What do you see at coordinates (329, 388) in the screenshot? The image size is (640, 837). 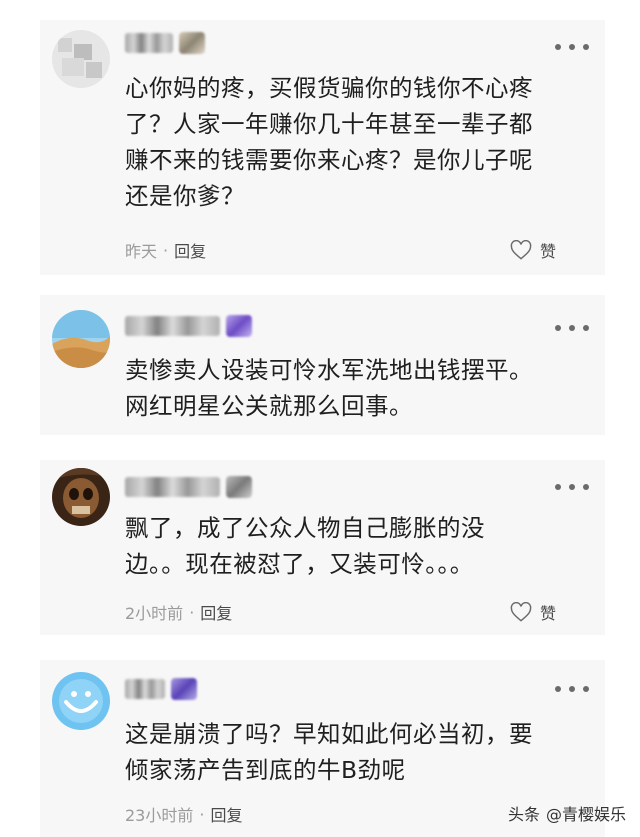 I see `comment-text: 卖惨卖人设装可怜水军洗地出钱摆平。 网红明星公关就那么回事。` at bounding box center [329, 388].